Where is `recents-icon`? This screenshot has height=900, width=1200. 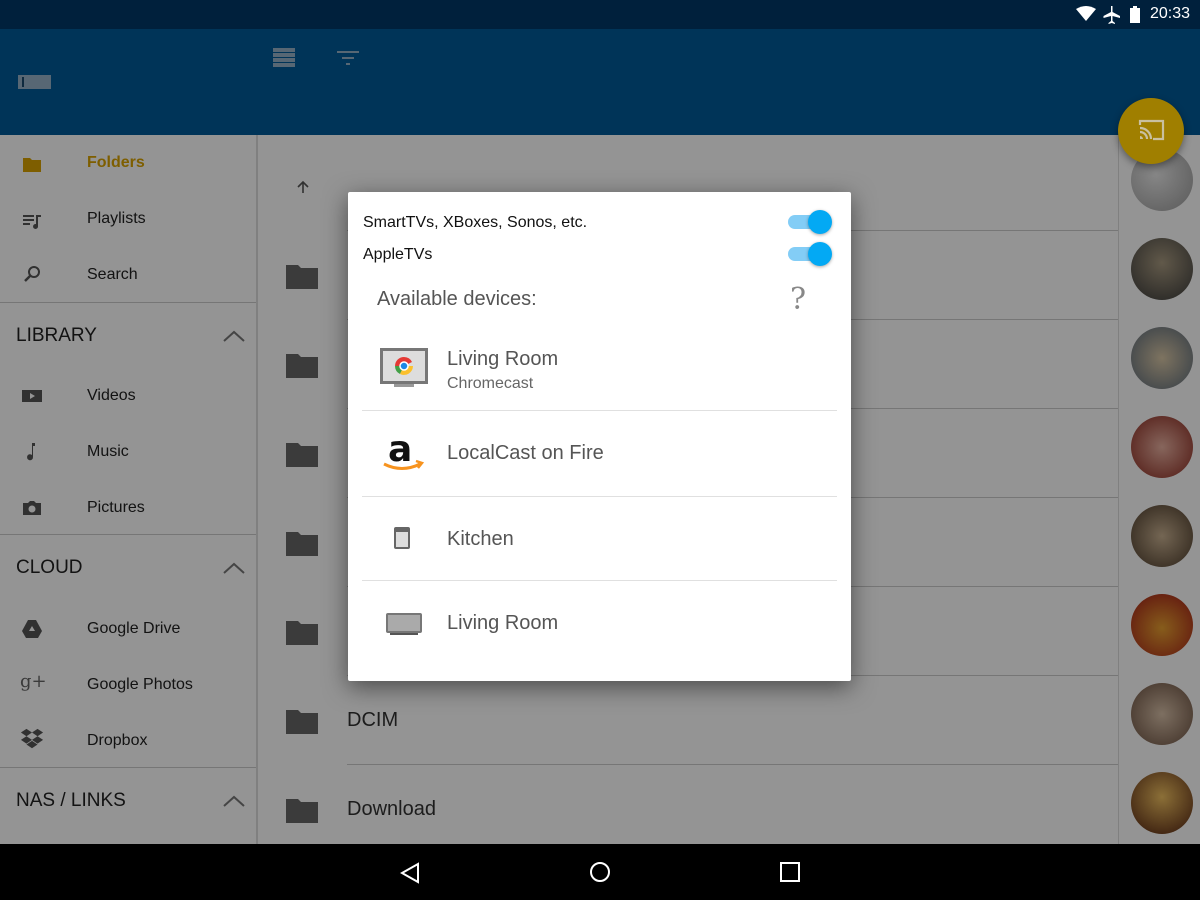 recents-icon is located at coordinates (790, 872).